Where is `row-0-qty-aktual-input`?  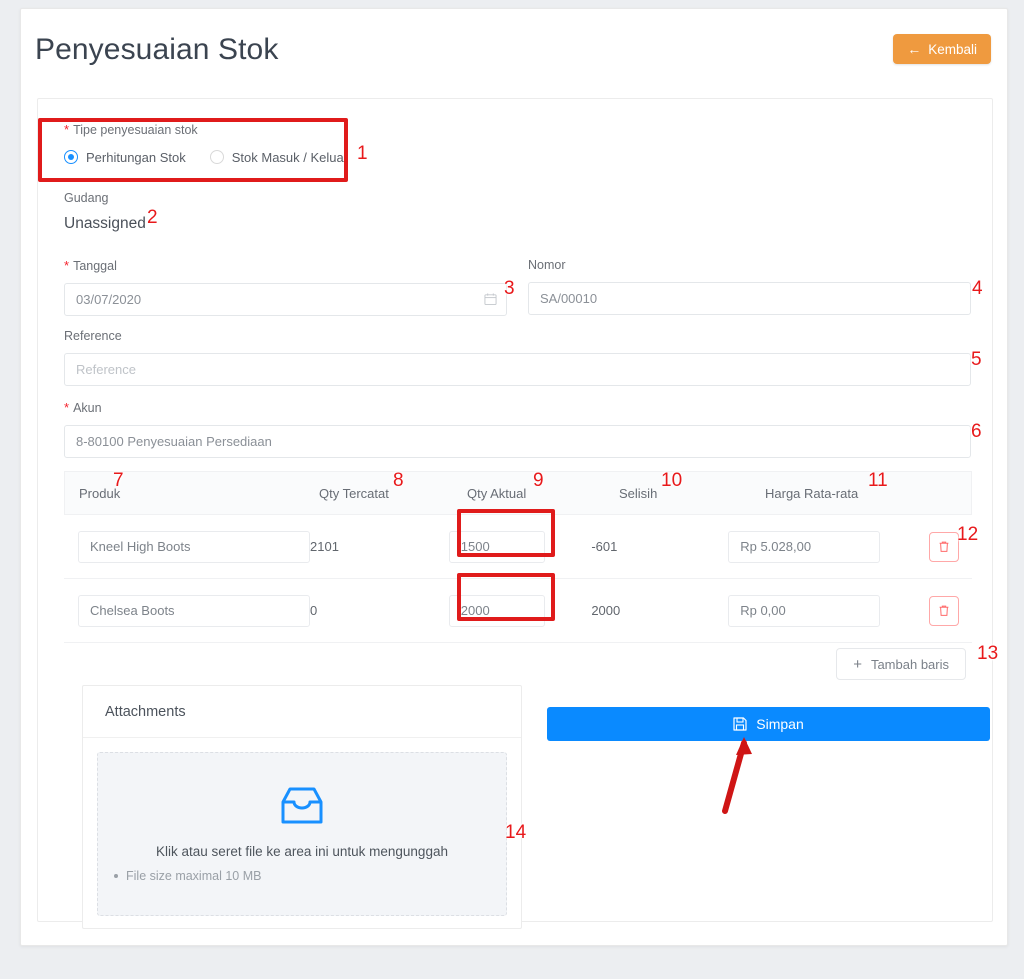 row-0-qty-aktual-input is located at coordinates (496, 546).